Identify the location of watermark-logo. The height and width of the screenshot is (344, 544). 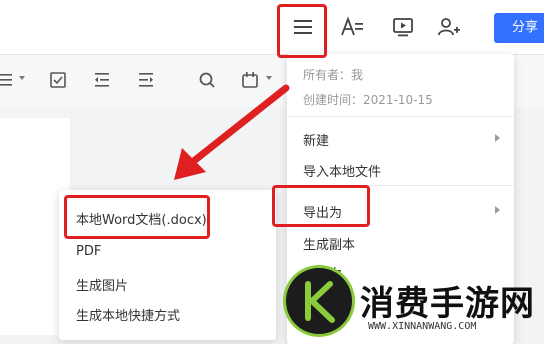
(319, 301).